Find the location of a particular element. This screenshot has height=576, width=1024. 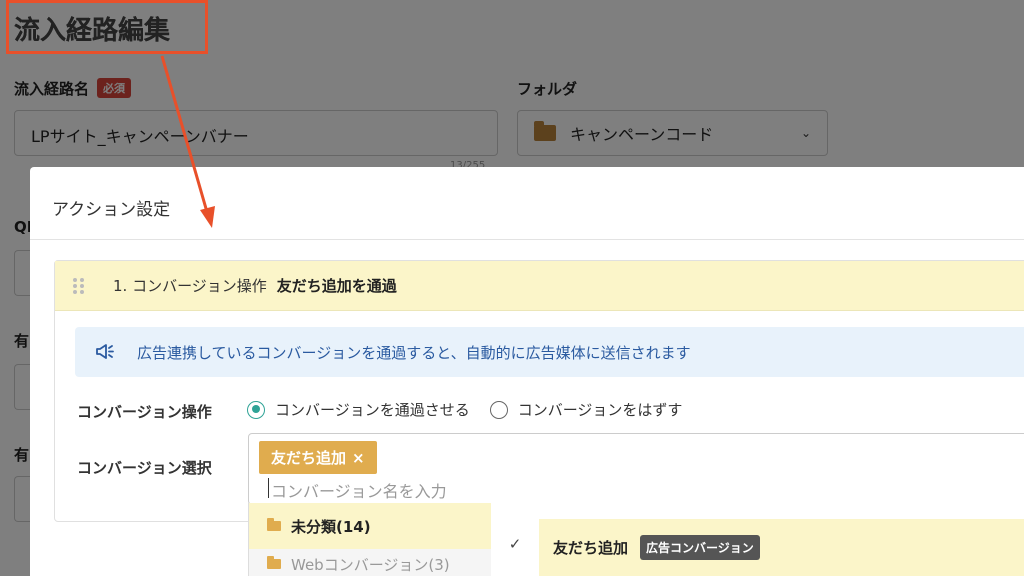

conversion-select: 友だち追加 × コンバージョン名を入力 is located at coordinates (636, 469).